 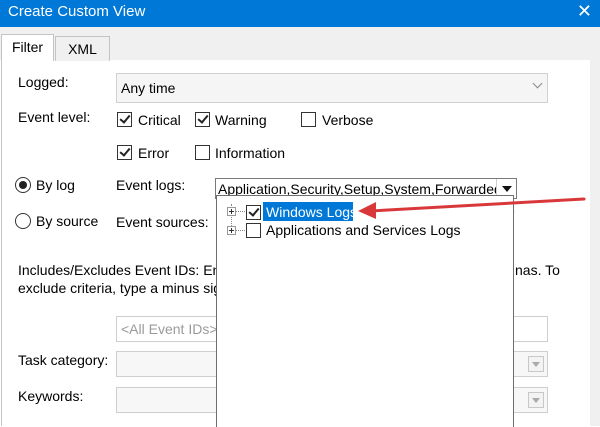 What do you see at coordinates (202, 119) in the screenshot?
I see `warning-checkbox` at bounding box center [202, 119].